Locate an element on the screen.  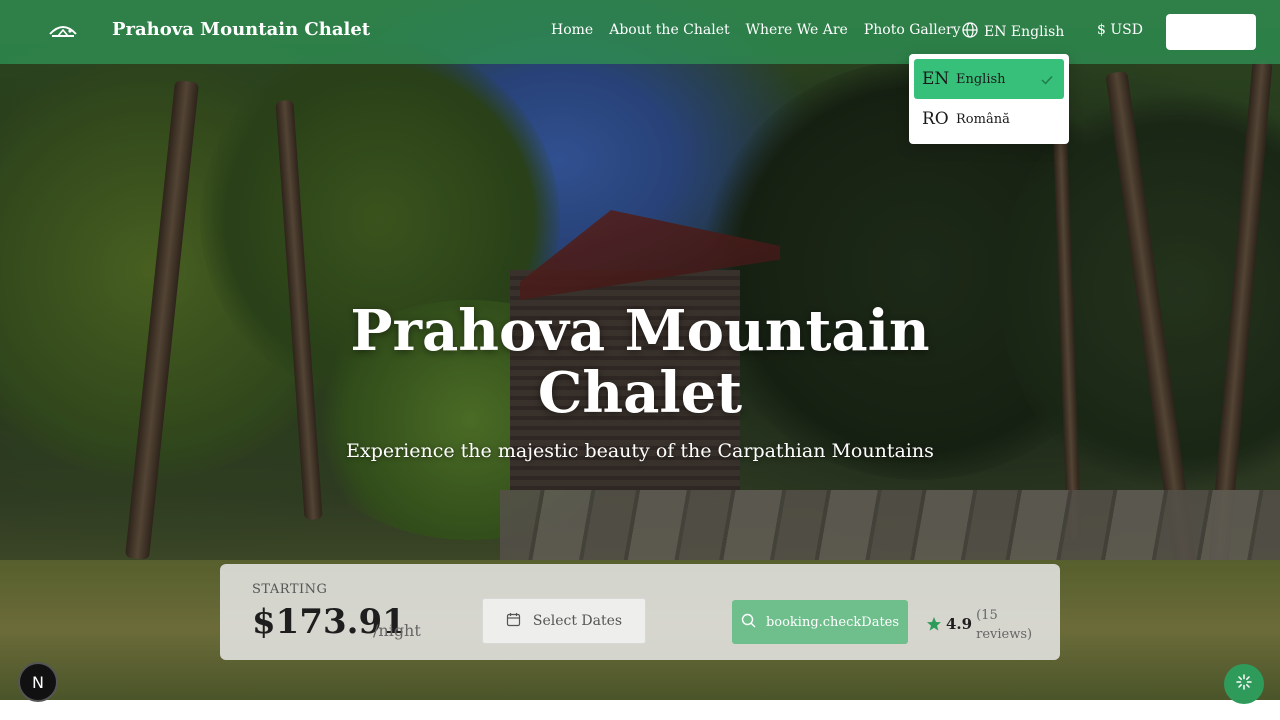
sparkle-icon is located at coordinates (1244, 684).